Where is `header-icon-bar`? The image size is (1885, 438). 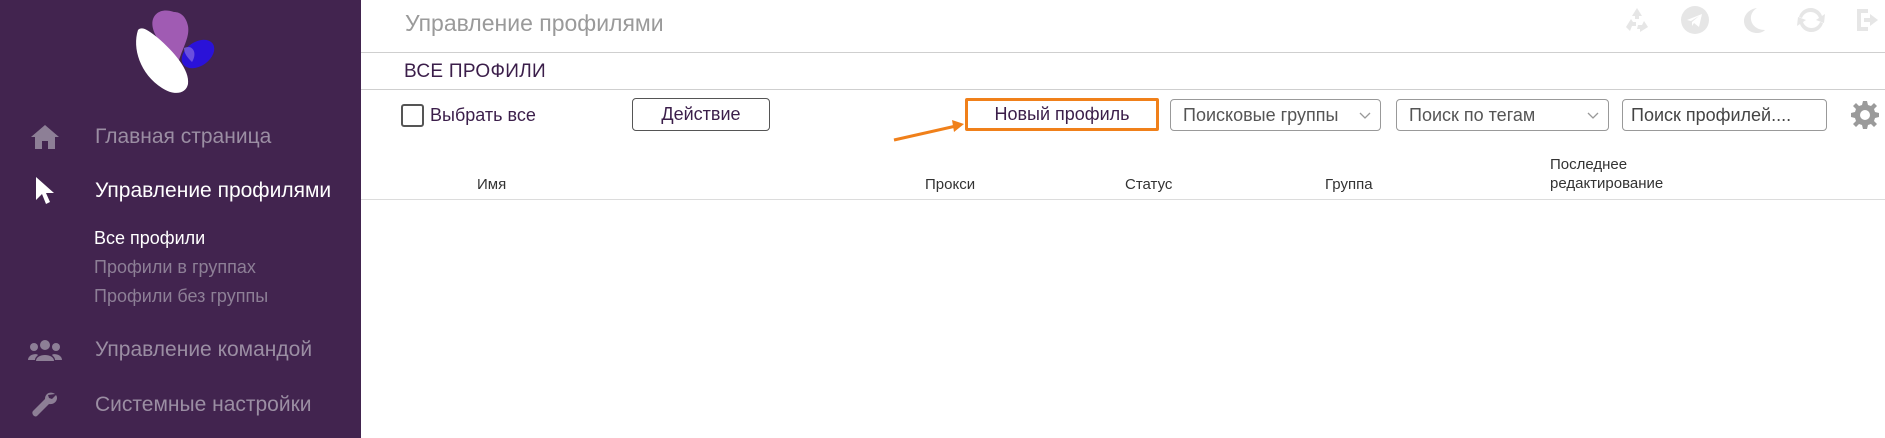 header-icon-bar is located at coordinates (1753, 20).